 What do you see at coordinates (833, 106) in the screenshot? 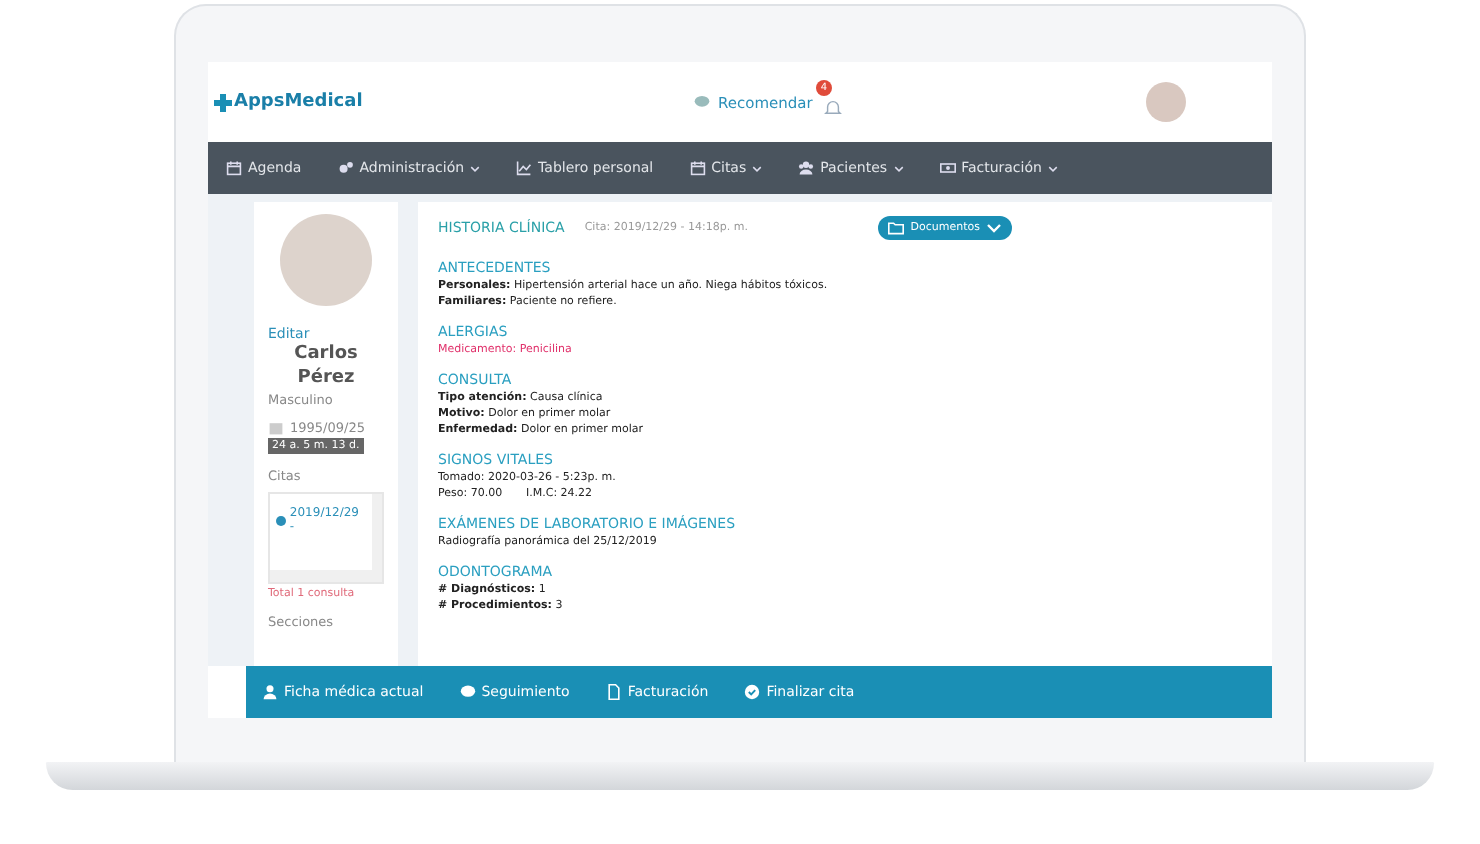
I see `bell-icon` at bounding box center [833, 106].